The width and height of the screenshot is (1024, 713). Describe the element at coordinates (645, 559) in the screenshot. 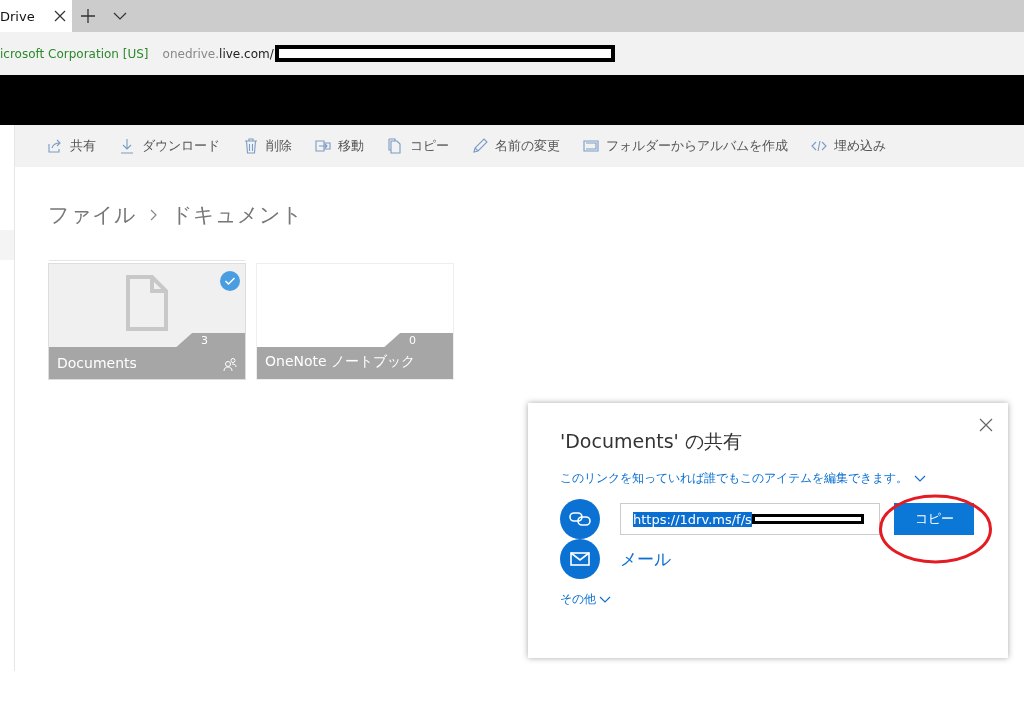

I see `mail-link: メール` at that location.